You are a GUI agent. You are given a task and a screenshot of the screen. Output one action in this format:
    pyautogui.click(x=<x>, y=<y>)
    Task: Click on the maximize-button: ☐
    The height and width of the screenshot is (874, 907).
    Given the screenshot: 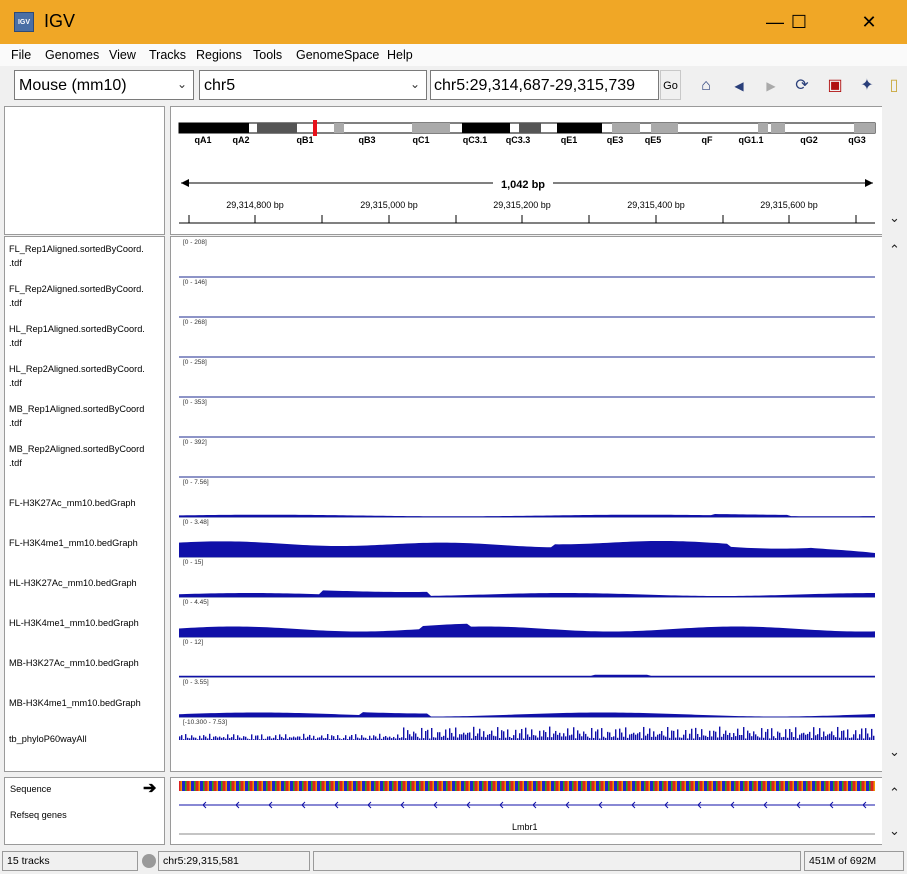 What is the action you would take?
    pyautogui.click(x=799, y=22)
    